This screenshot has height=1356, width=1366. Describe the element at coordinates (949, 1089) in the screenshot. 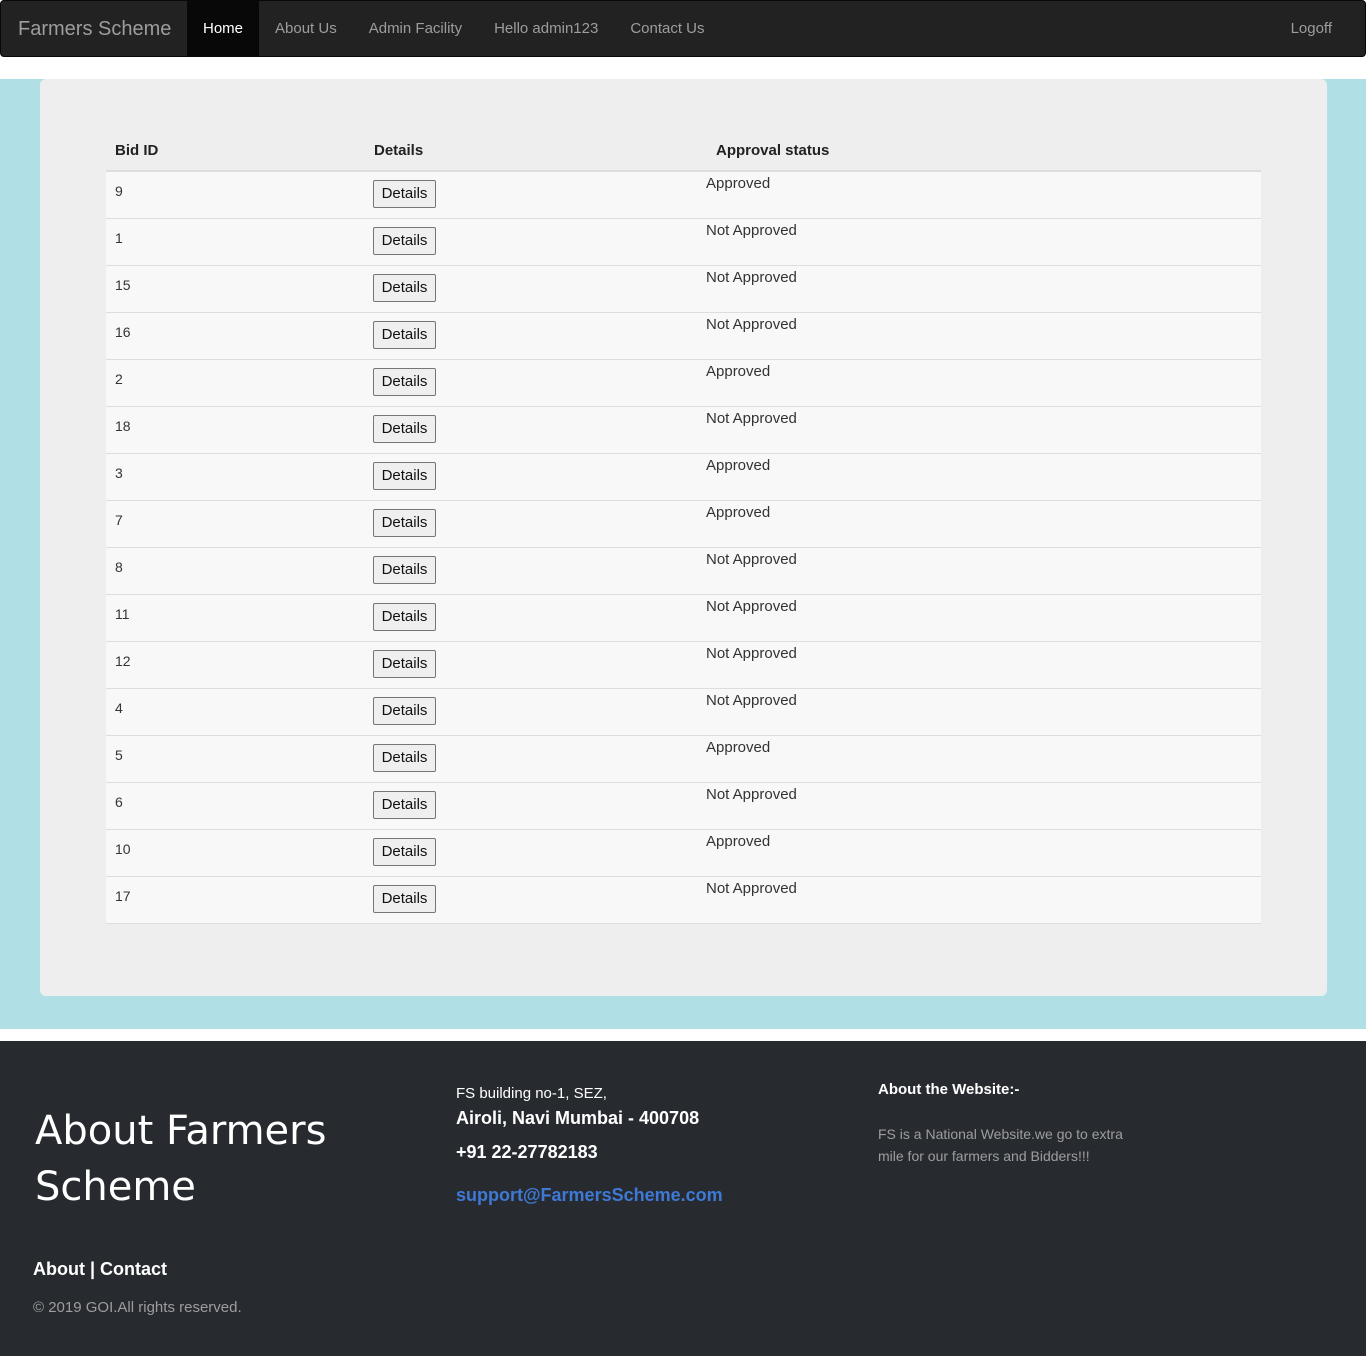

I see `website-info-title: About the Website:-` at that location.